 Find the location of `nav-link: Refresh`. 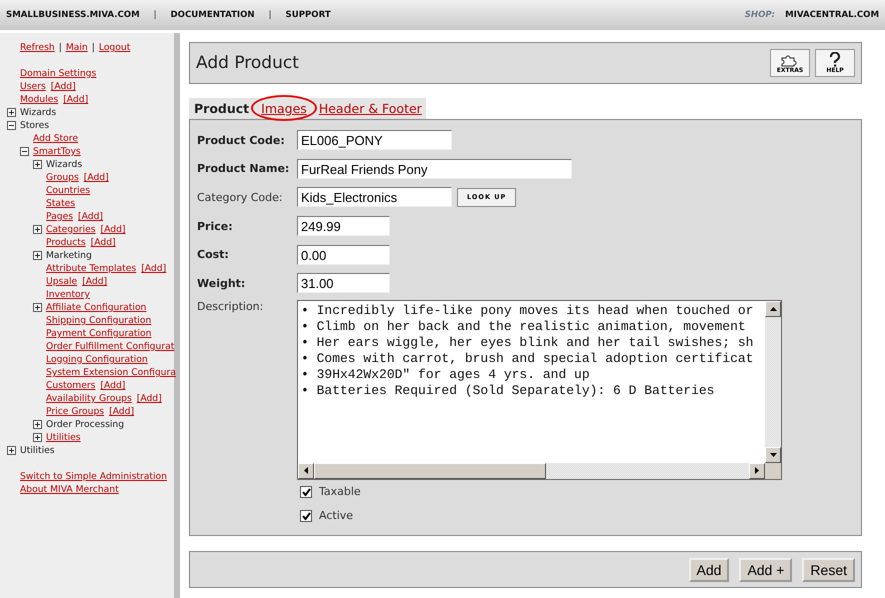

nav-link: Refresh is located at coordinates (37, 47).